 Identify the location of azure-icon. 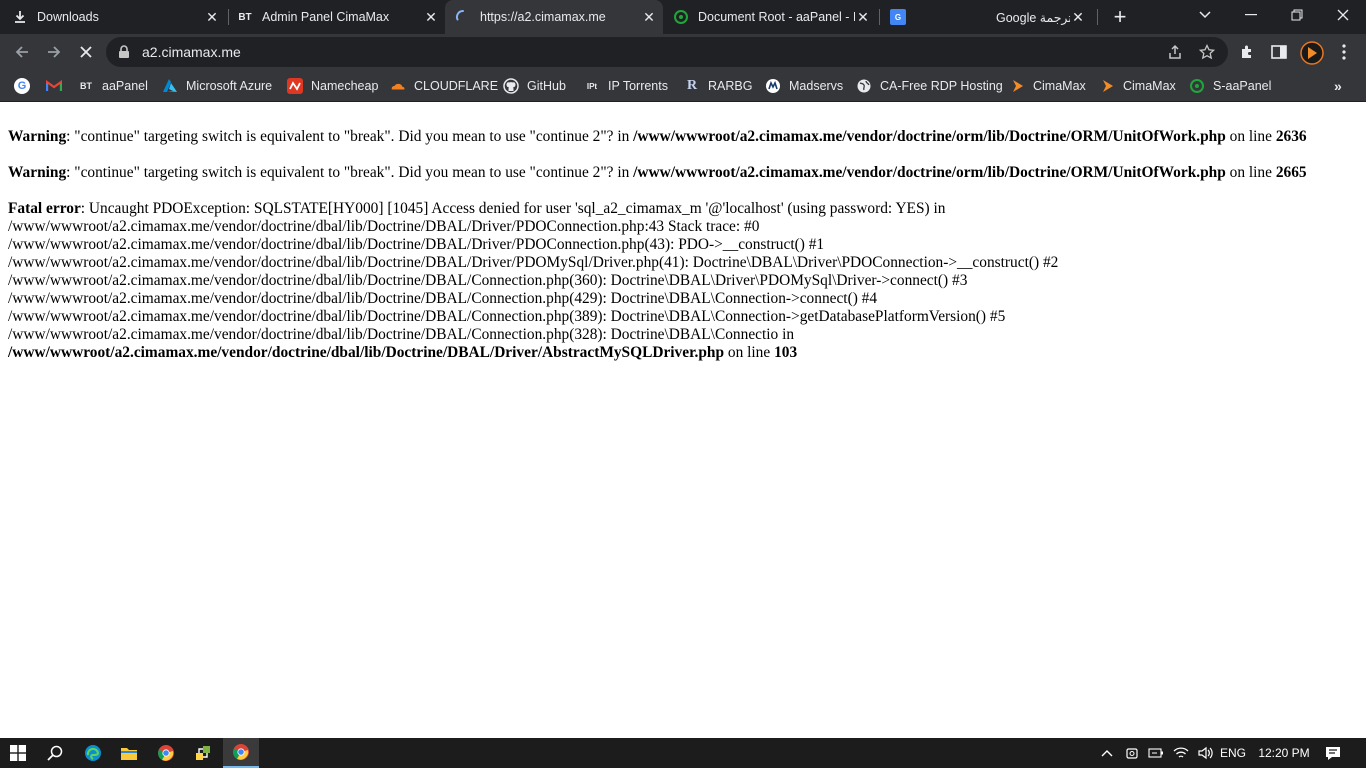
(170, 86).